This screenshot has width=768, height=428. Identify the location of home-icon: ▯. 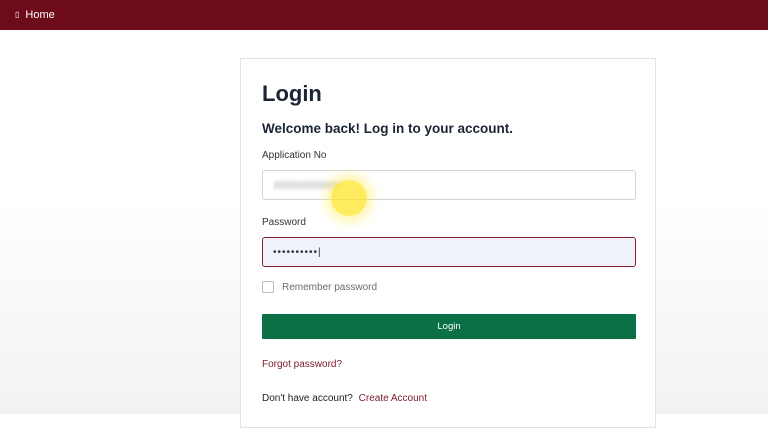
(17, 14).